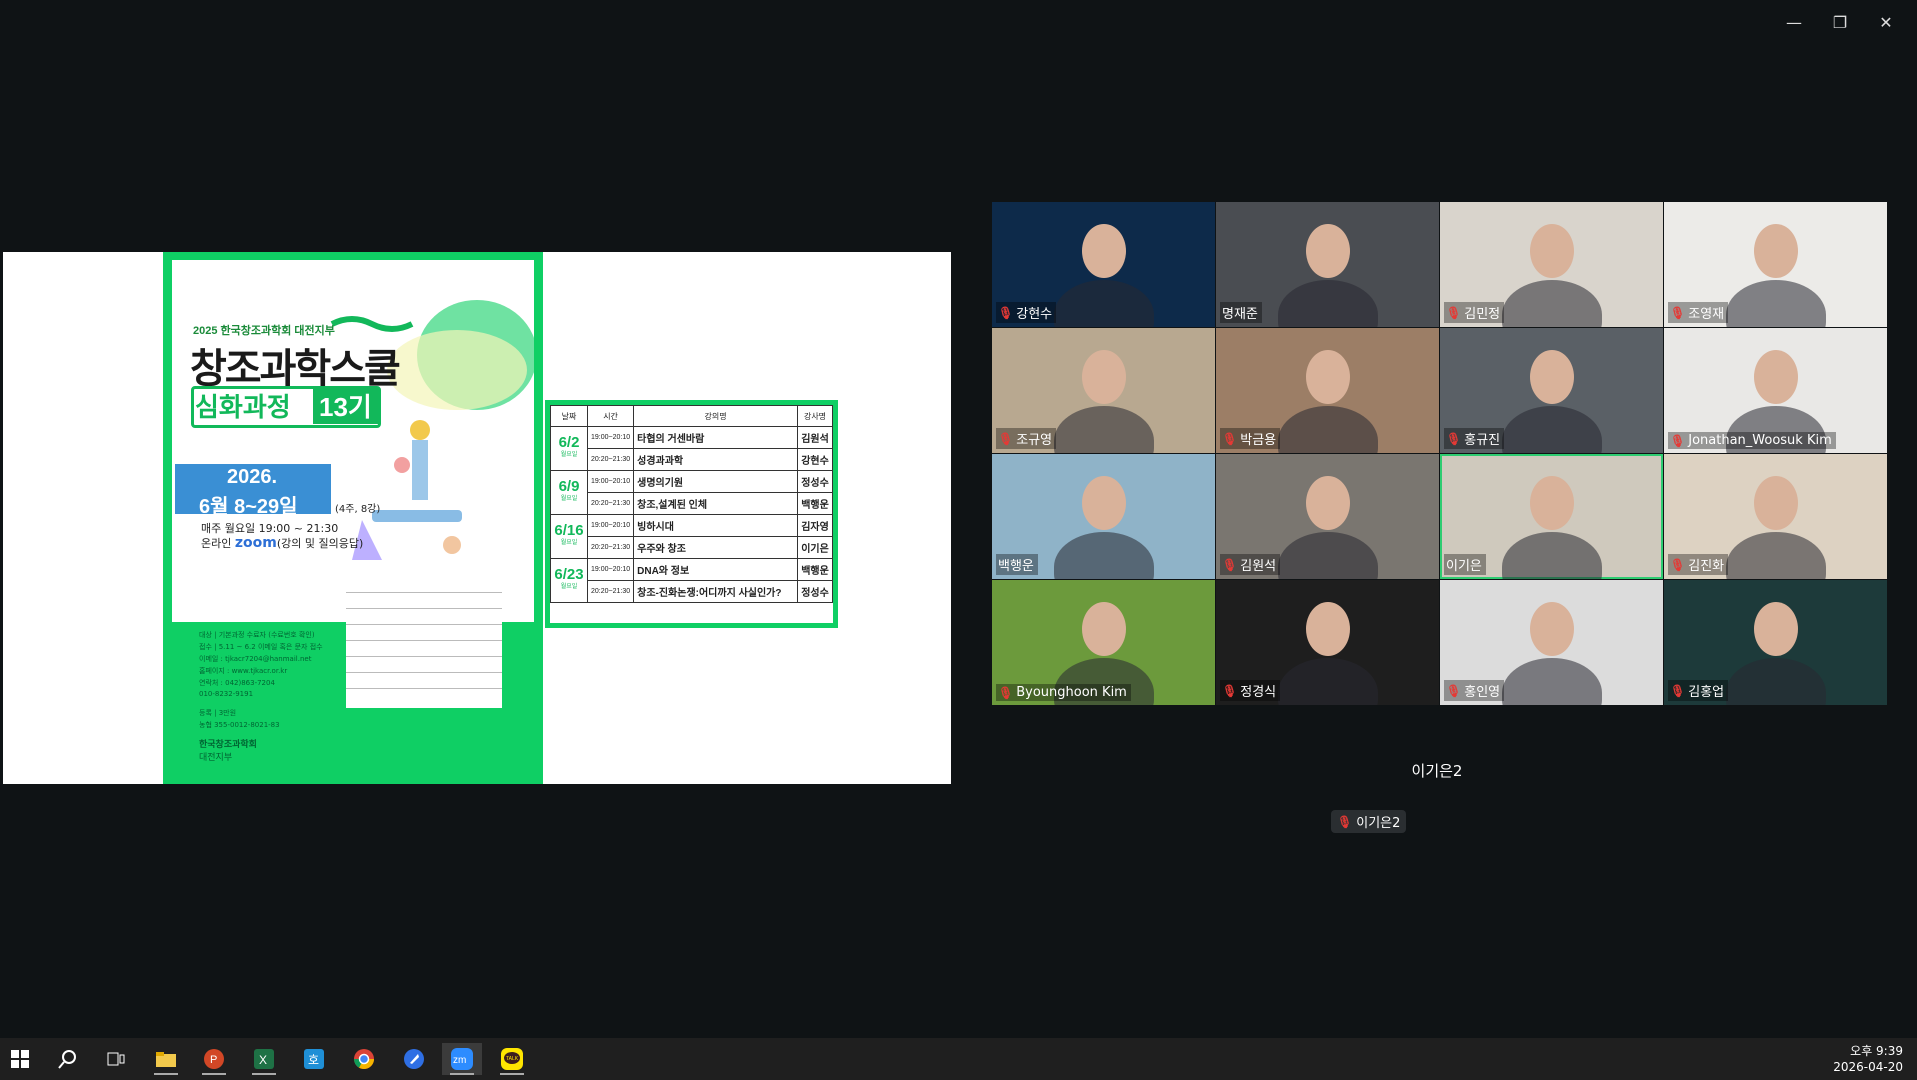 The width and height of the screenshot is (1917, 1080). I want to click on participant-tile: 🎙 김진화, so click(1775, 516).